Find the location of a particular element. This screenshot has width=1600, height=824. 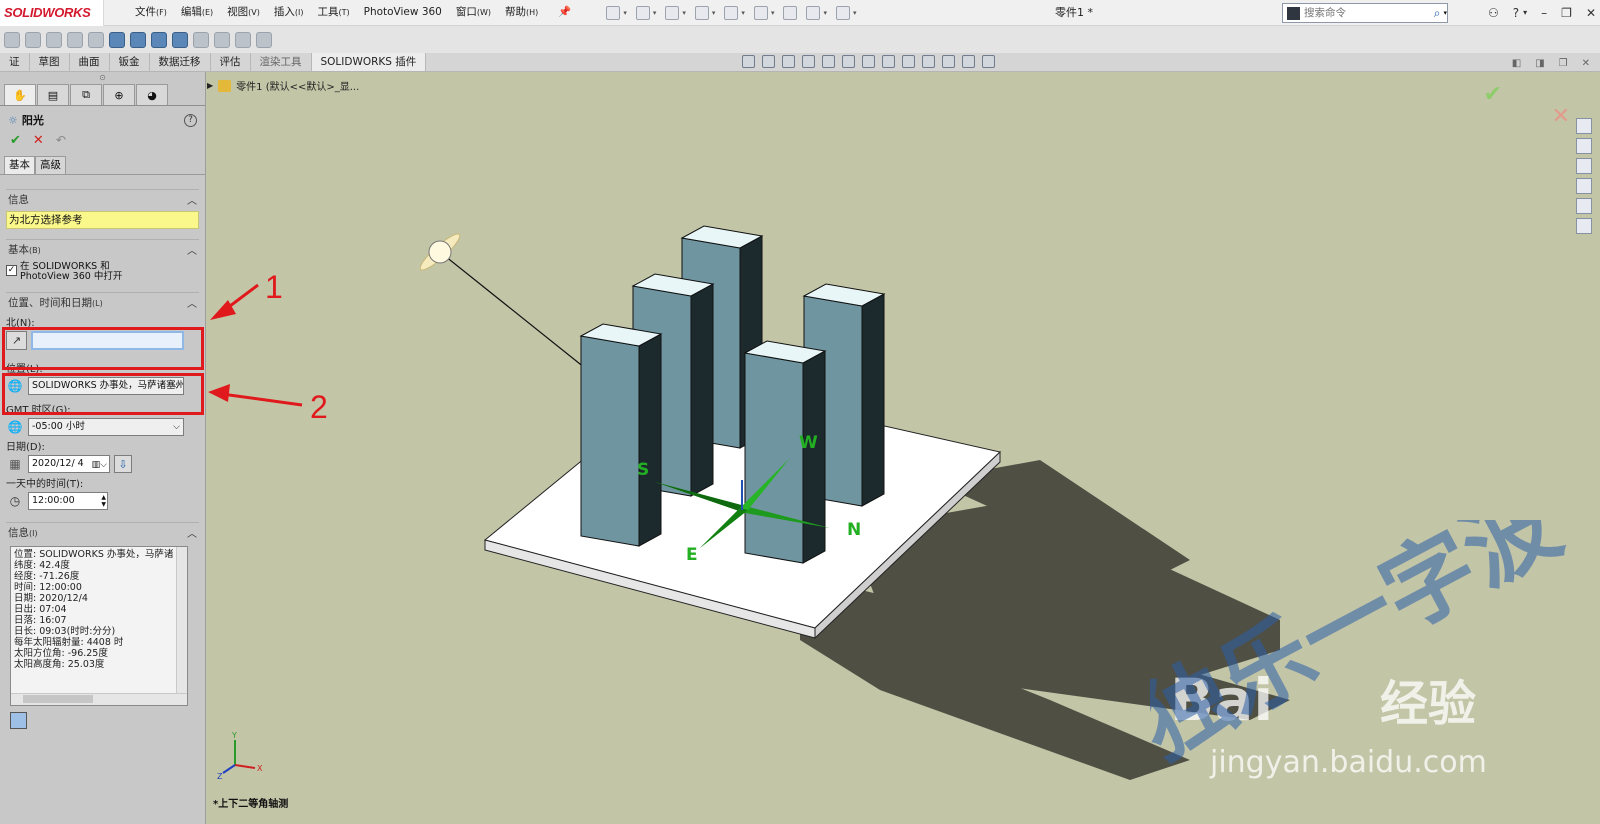

menu-tools: 工具(T) is located at coordinates (333, 13).